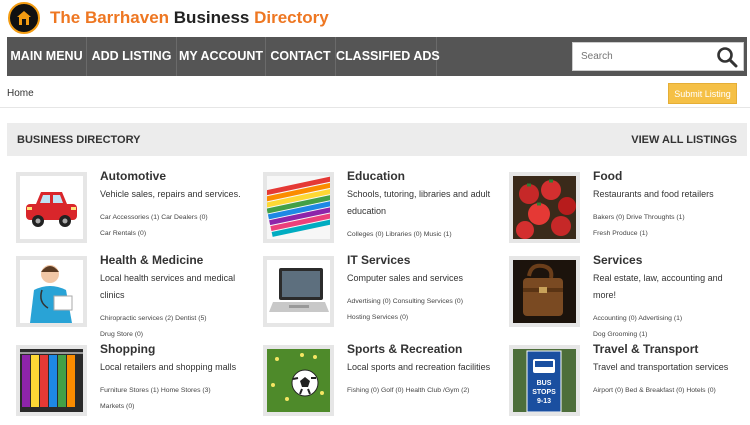 Image resolution: width=750 pixels, height=425 pixels. What do you see at coordinates (617, 260) in the screenshot?
I see `category-title: Services` at bounding box center [617, 260].